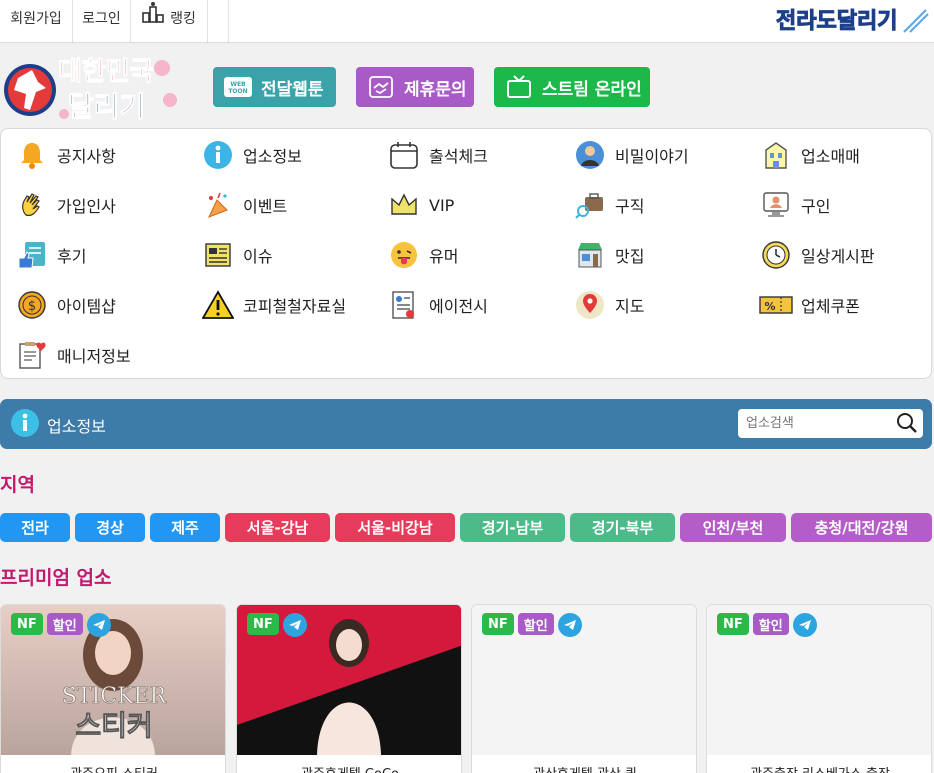 The width and height of the screenshot is (934, 773). I want to click on menu-item-label: 일상게시판, so click(838, 256).